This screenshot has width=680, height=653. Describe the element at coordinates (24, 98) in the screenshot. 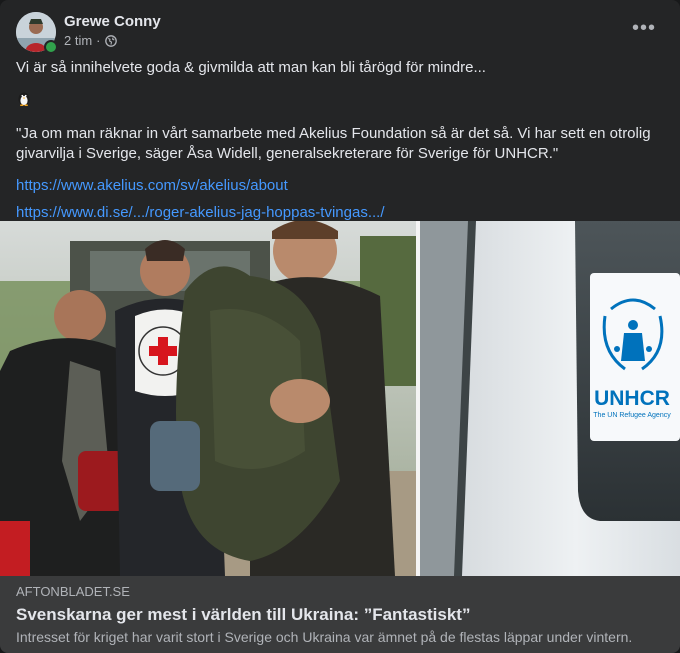

I see `penguin-emoji-icon` at that location.